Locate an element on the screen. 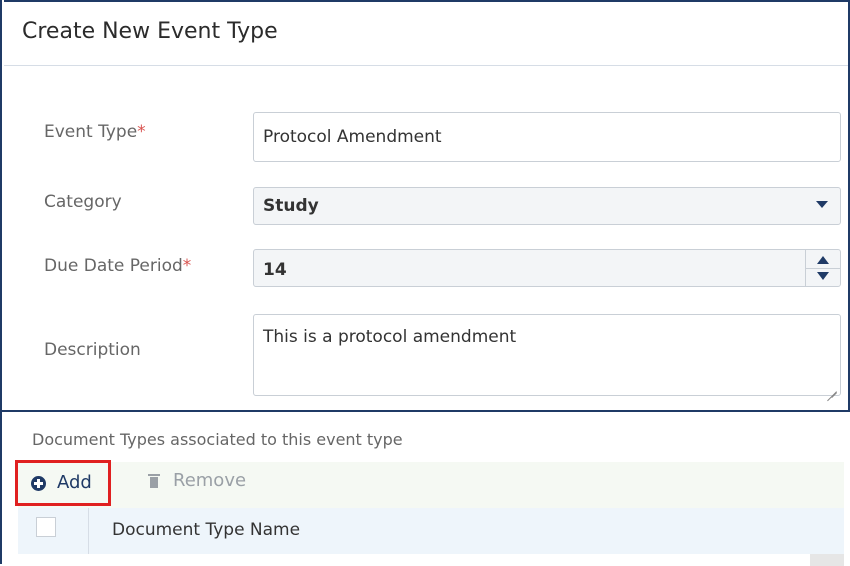  add-button: Add is located at coordinates (63, 483).